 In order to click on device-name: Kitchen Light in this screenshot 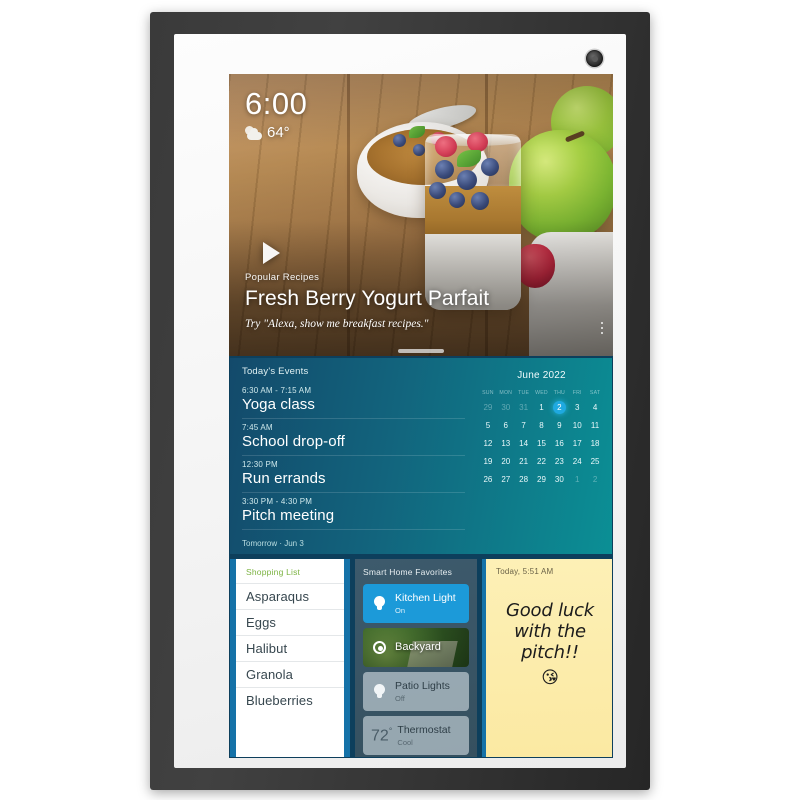, I will do `click(425, 598)`.